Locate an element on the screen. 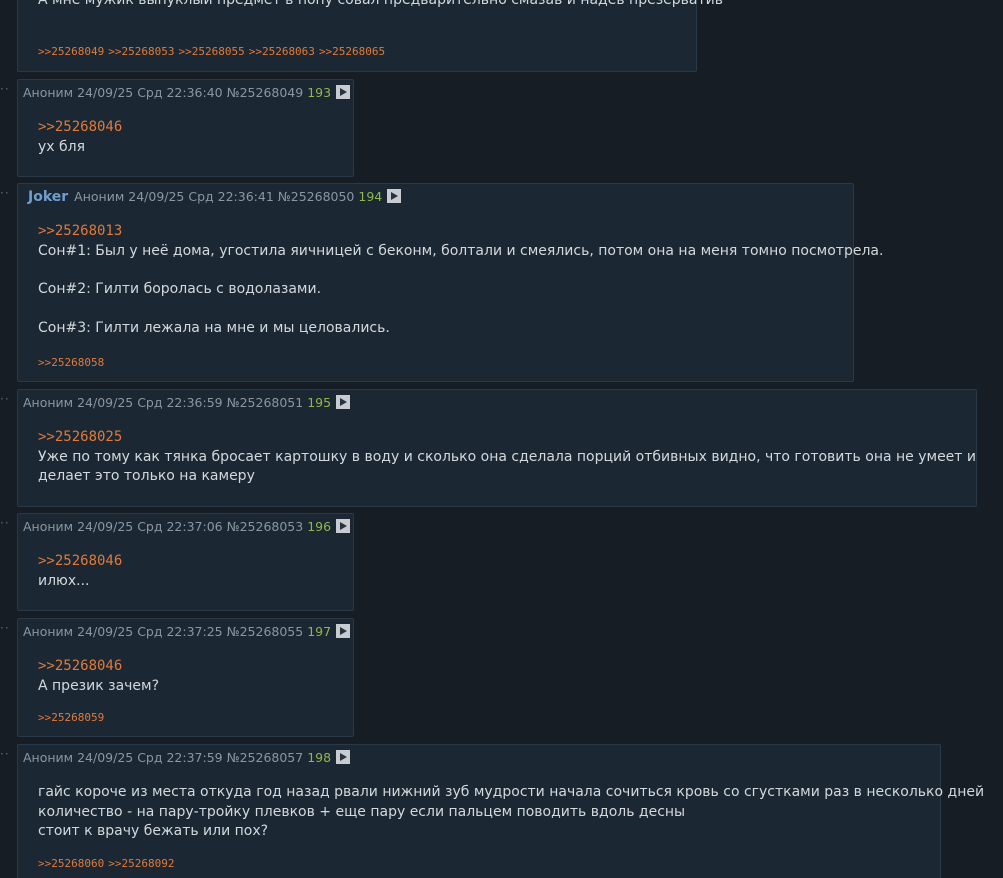 The height and width of the screenshot is (878, 1003). poster-trip: Joker is located at coordinates (48, 197).